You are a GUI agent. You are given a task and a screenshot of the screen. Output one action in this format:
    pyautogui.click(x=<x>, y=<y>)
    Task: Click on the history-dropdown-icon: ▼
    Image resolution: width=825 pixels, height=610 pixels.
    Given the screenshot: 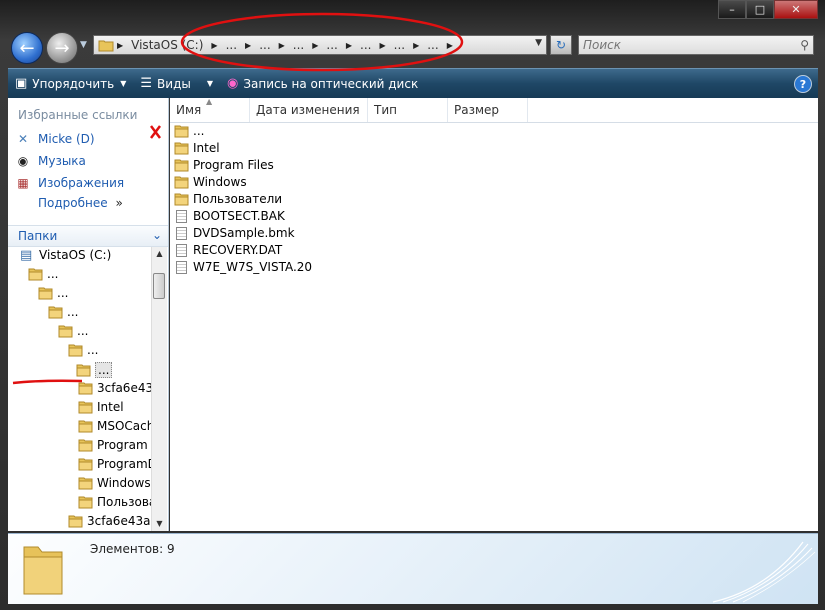 What is the action you would take?
    pyautogui.click(x=83, y=45)
    